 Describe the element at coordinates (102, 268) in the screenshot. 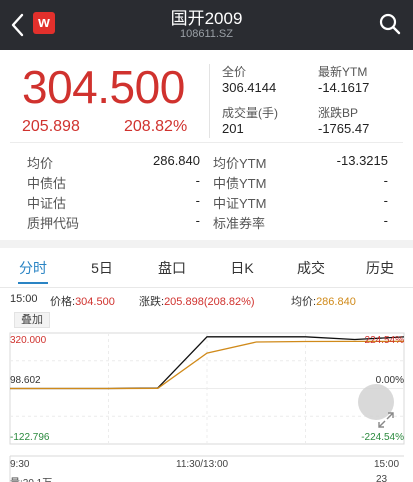

I see `tab-5-day: 5日` at that location.